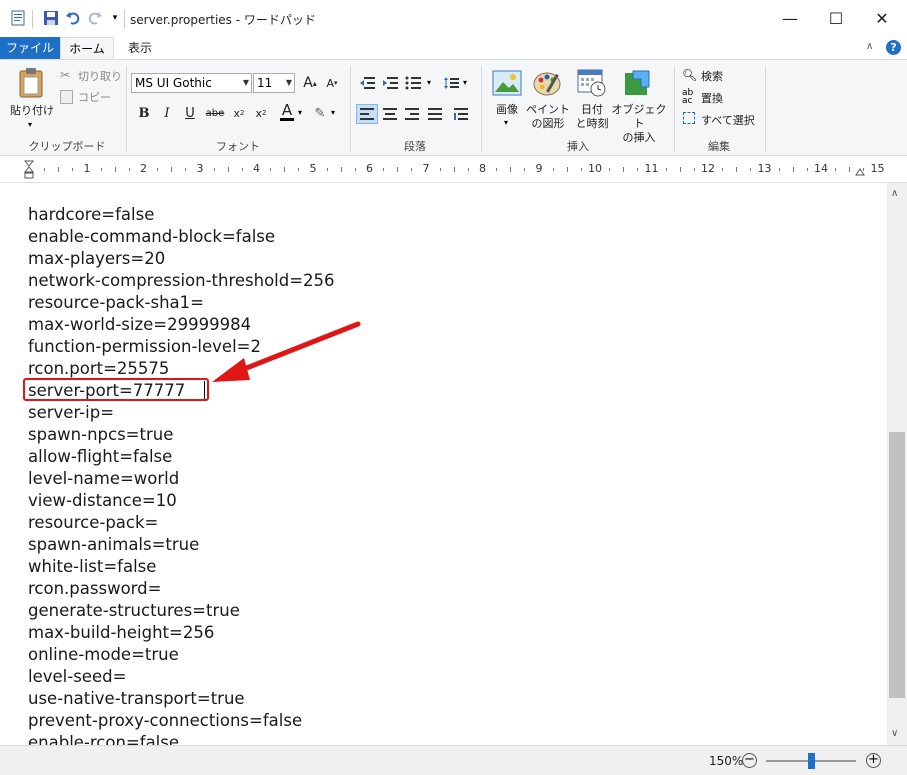  What do you see at coordinates (289, 83) in the screenshot?
I see `font-size-dropdown-icon: ▼` at bounding box center [289, 83].